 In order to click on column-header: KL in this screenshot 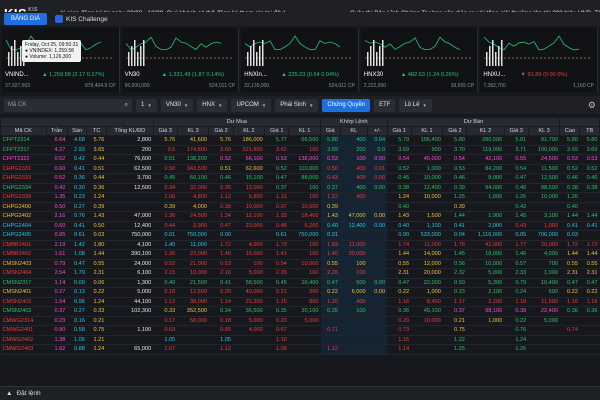, I will do `click(354, 131)`.